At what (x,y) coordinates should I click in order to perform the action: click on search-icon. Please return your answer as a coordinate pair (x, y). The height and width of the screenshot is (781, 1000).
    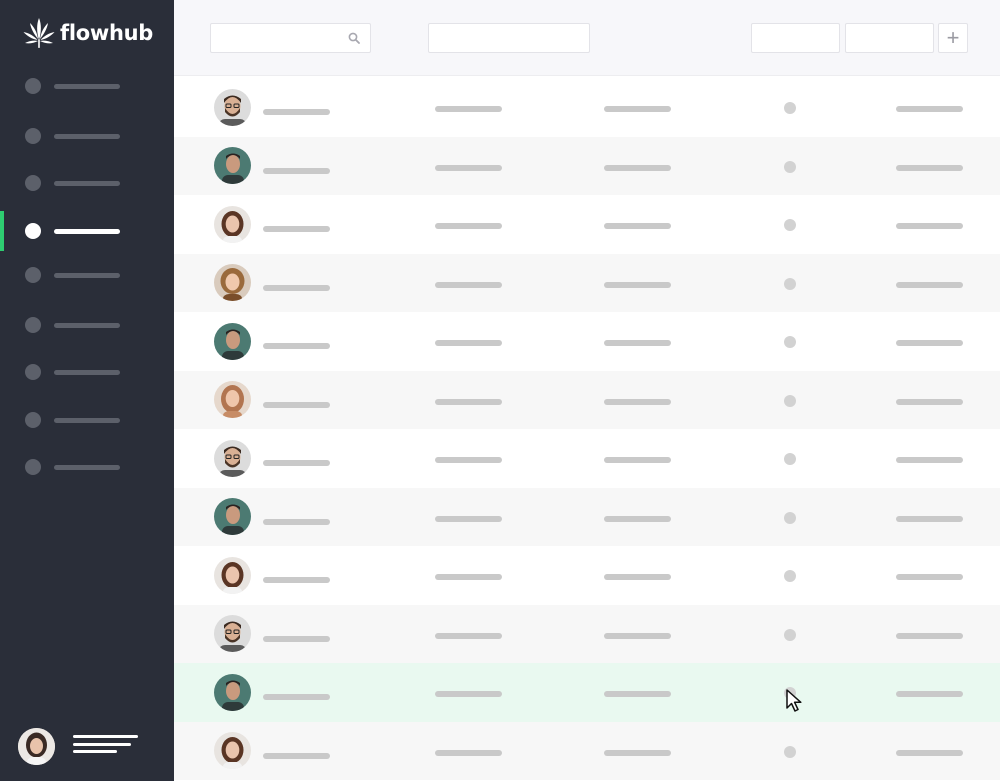
    Looking at the image, I should click on (354, 38).